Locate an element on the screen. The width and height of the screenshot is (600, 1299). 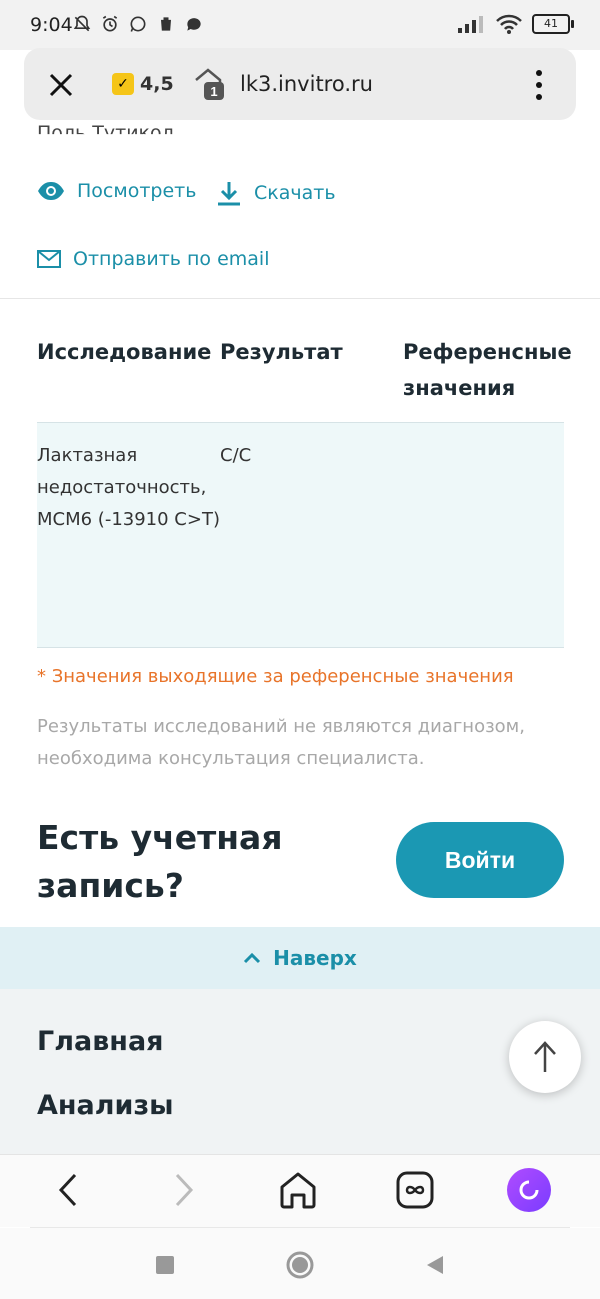
view-label: Посмотреть is located at coordinates (137, 191).